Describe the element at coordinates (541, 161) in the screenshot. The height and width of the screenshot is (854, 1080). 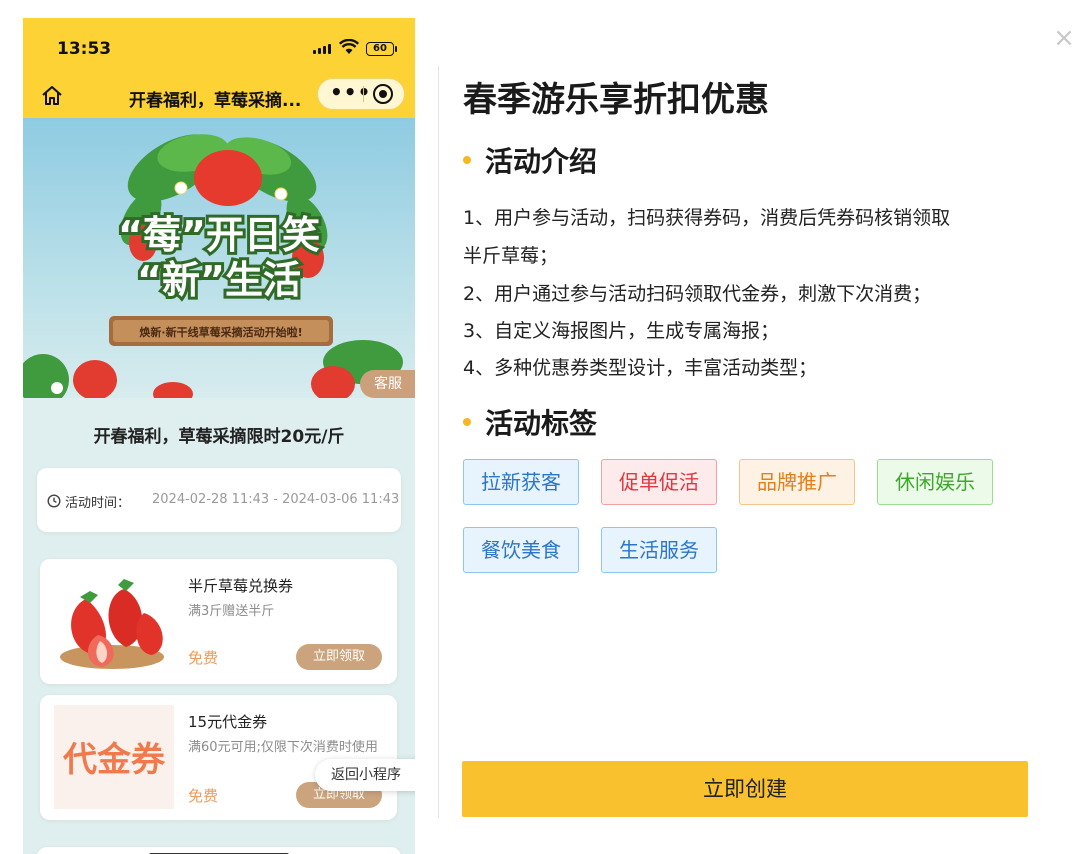
I see `intro-heading-text: 活动介绍` at that location.